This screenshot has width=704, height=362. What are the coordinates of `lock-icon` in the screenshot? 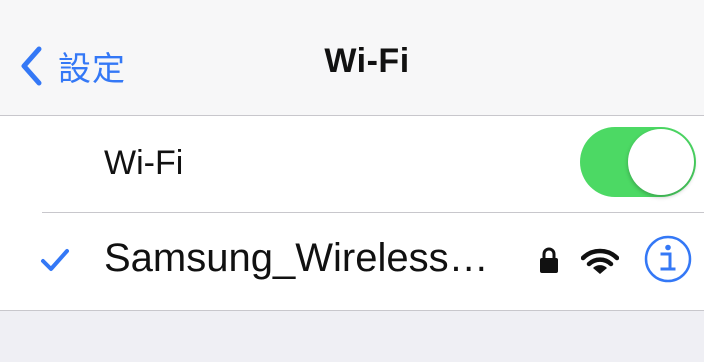 It's located at (549, 260).